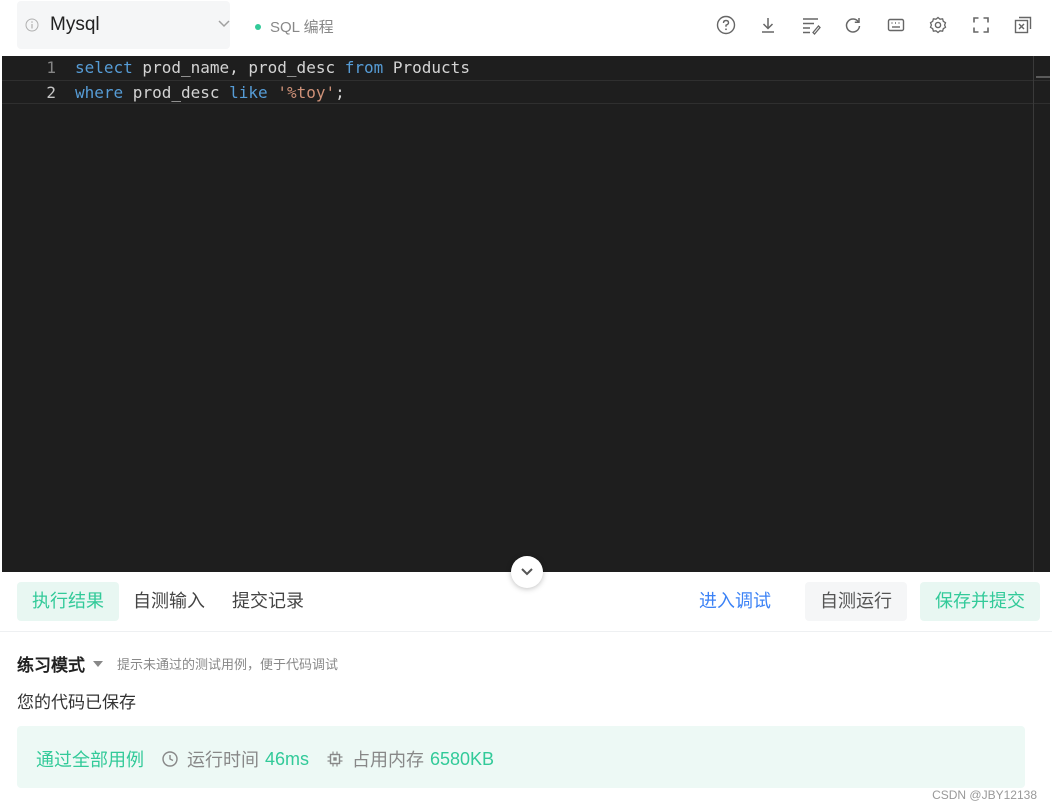  What do you see at coordinates (984, 795) in the screenshot?
I see `watermark: CSDN @JBY12138` at bounding box center [984, 795].